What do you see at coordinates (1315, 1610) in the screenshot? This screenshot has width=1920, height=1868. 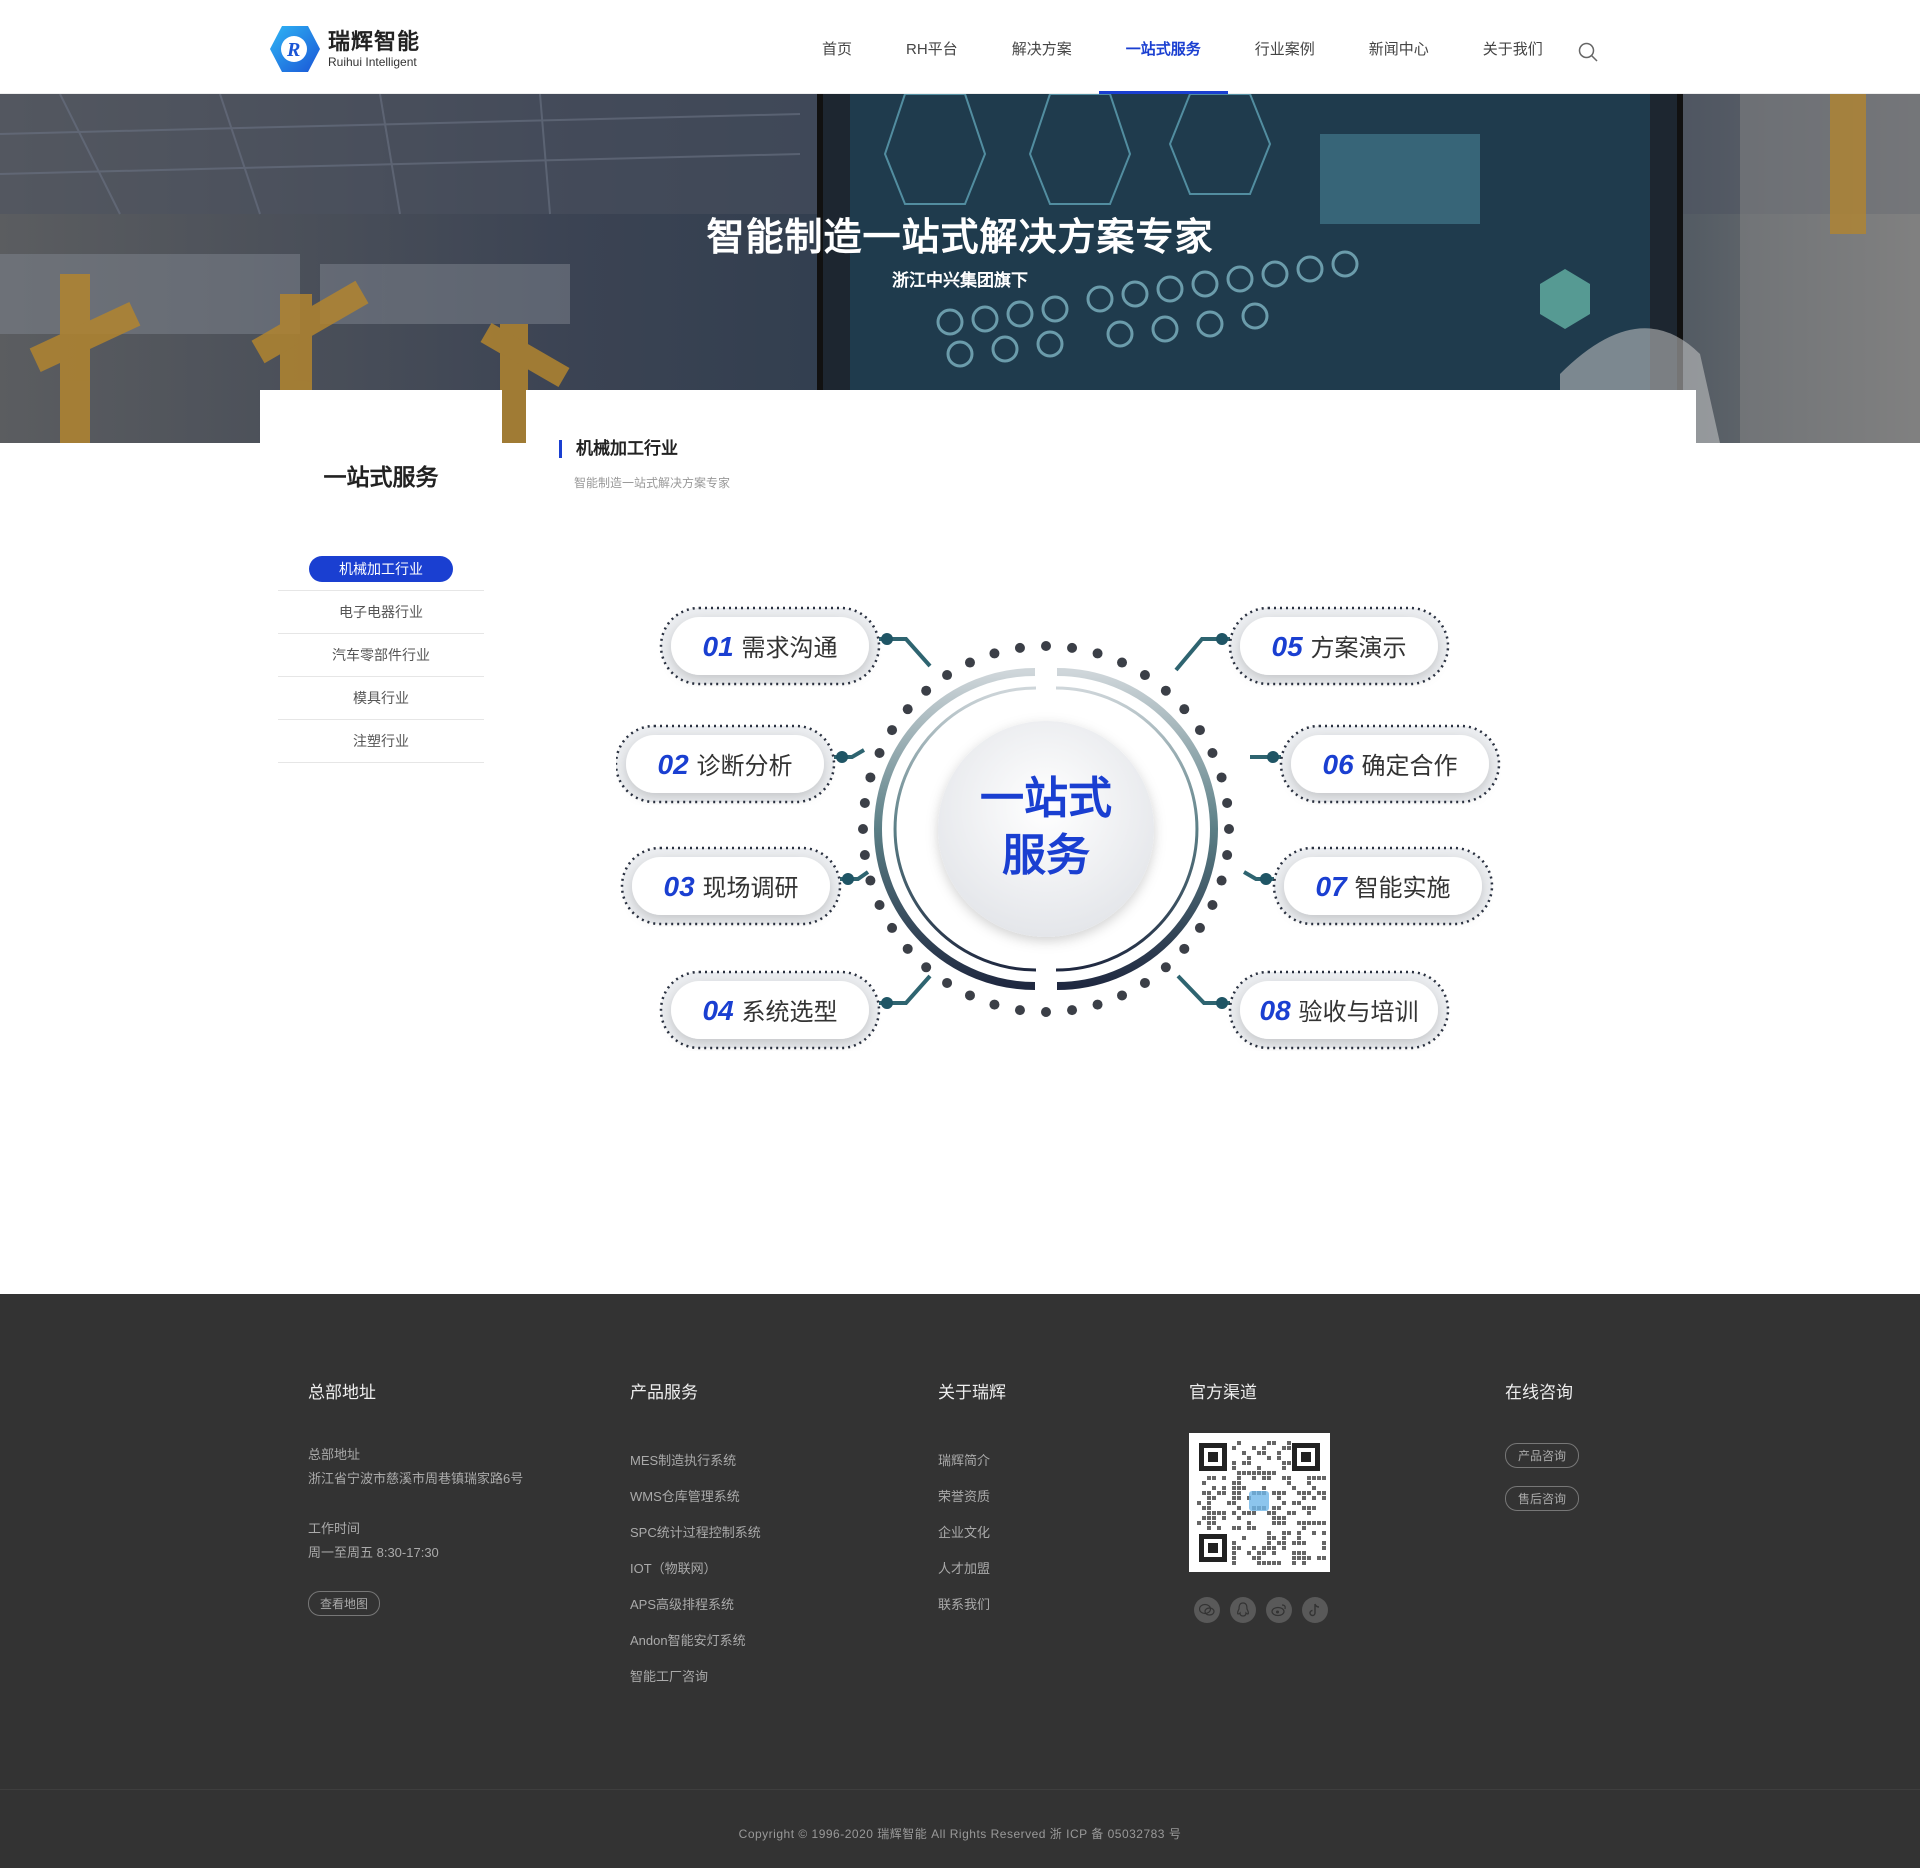 I see `douyin-icon` at bounding box center [1315, 1610].